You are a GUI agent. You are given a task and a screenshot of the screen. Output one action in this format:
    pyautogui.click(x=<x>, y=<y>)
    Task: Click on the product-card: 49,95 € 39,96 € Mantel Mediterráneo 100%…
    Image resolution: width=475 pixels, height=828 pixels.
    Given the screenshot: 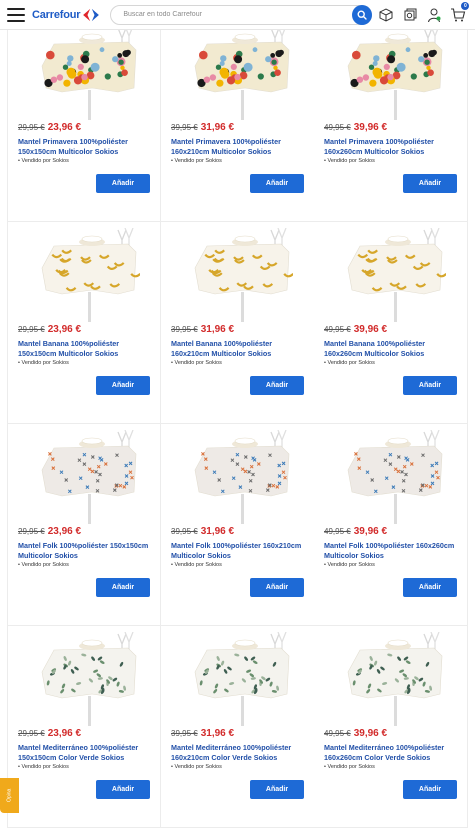 What is the action you would take?
    pyautogui.click(x=391, y=727)
    